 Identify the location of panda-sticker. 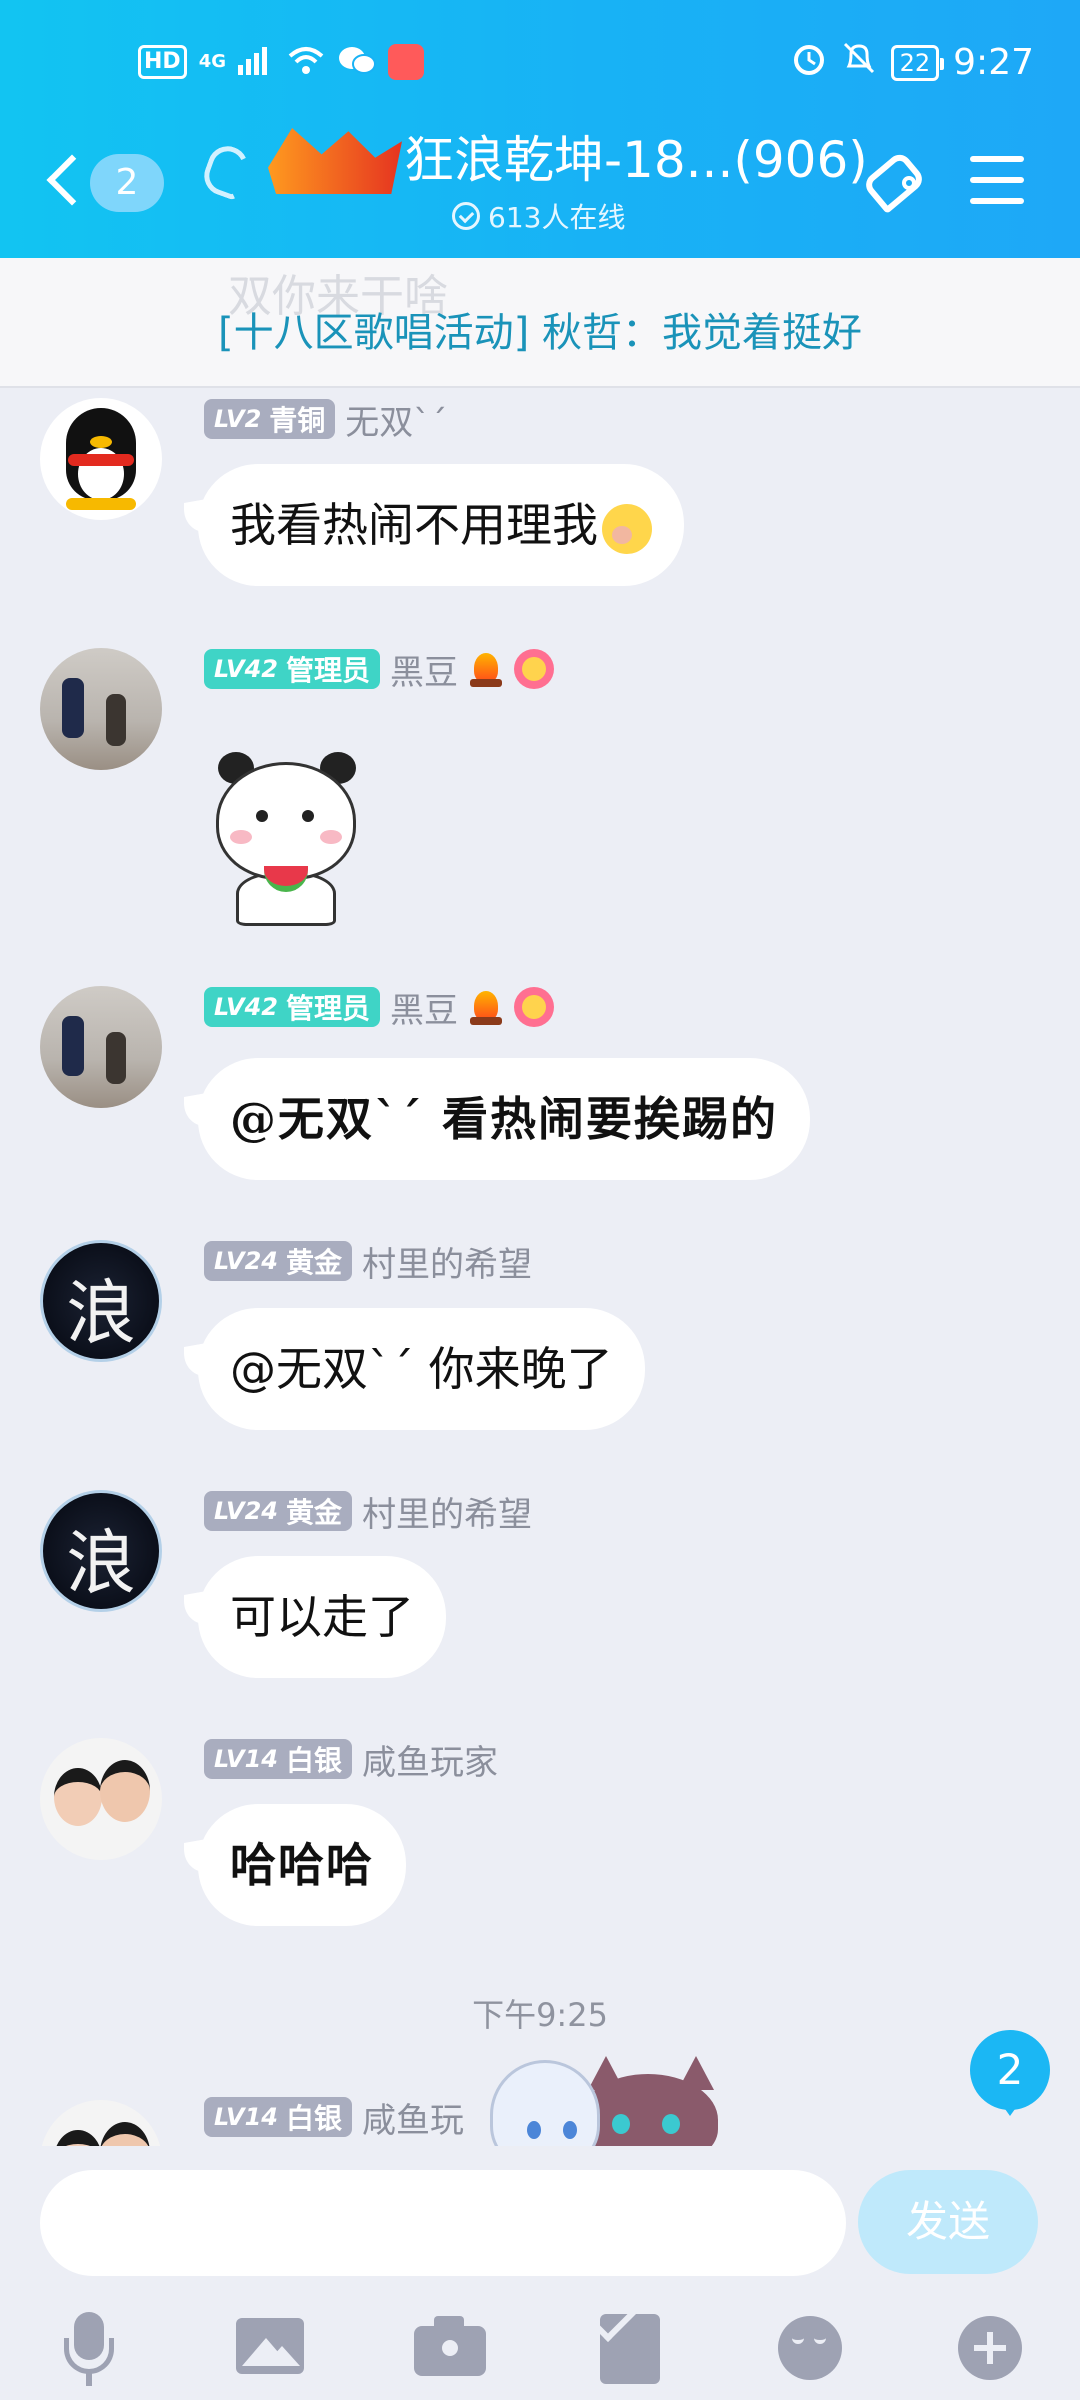
(283, 837).